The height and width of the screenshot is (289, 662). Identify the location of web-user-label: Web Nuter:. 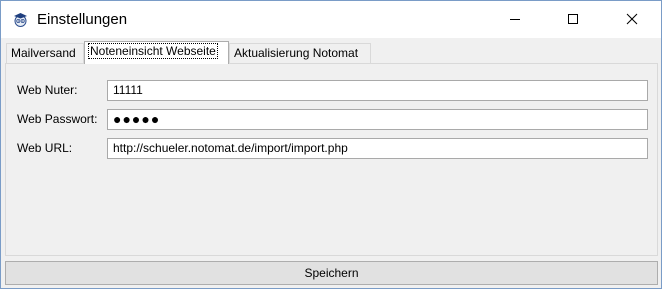
(47, 90).